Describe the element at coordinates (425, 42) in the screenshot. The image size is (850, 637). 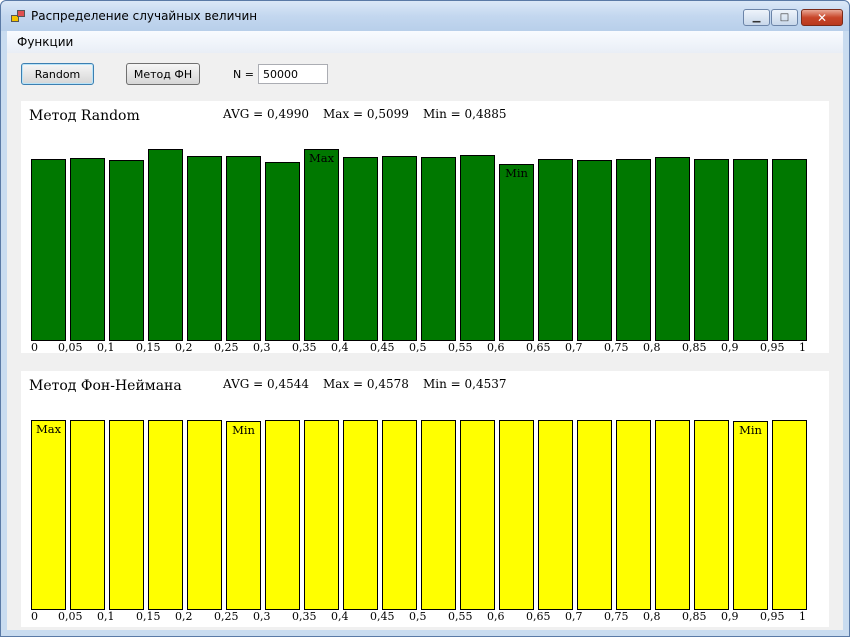
I see `menu-bar: Функции` at that location.